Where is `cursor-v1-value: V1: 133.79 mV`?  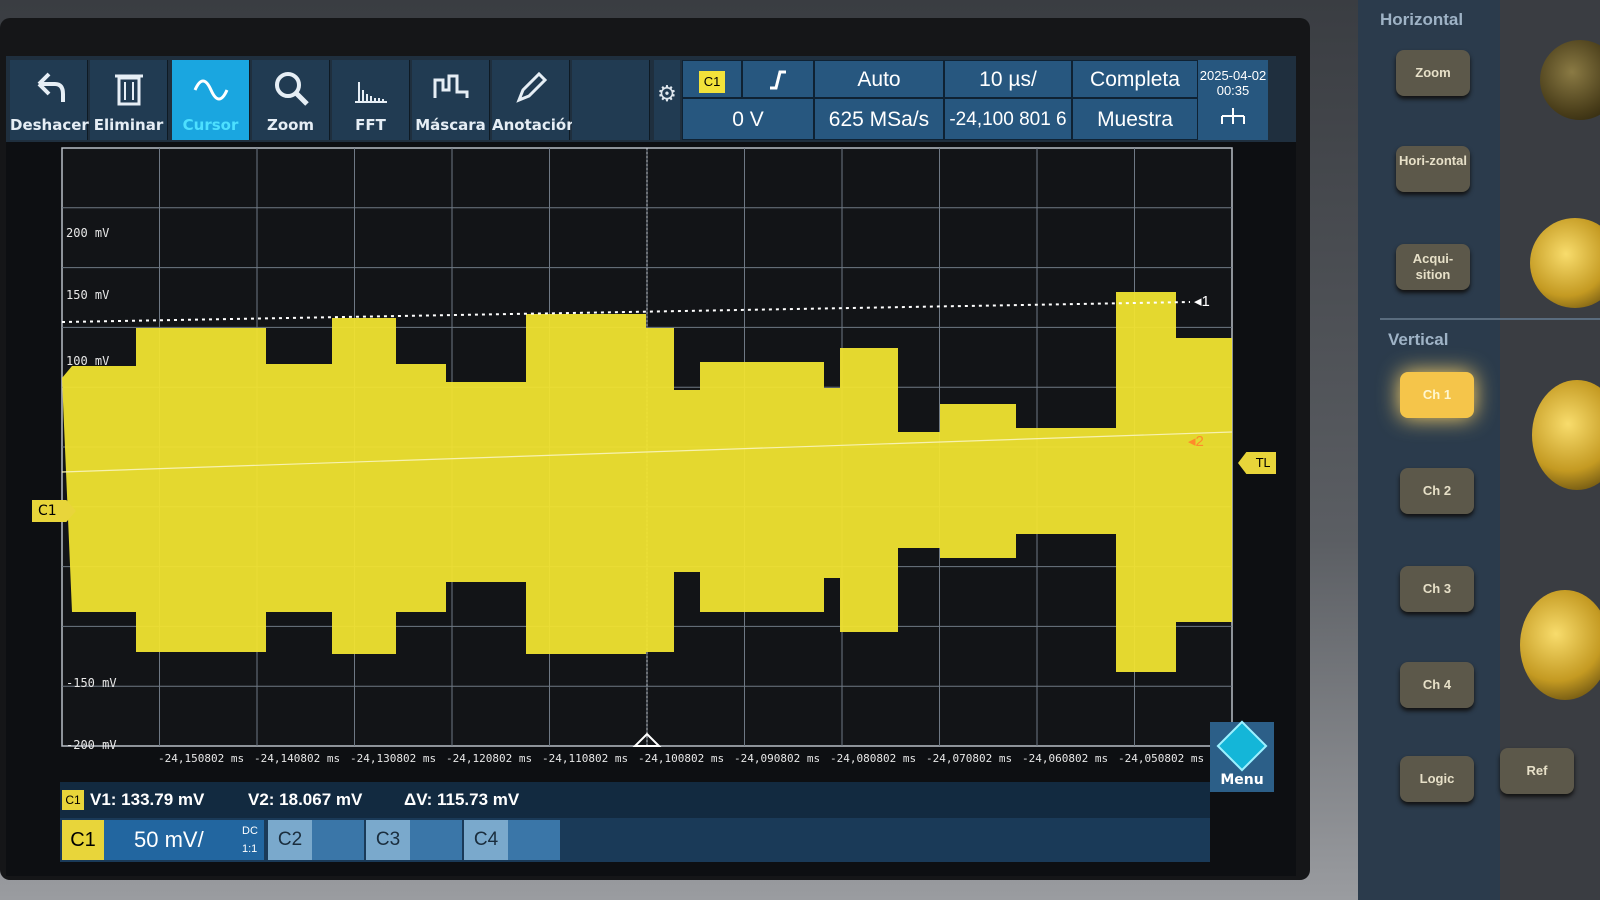
cursor-v1-value: V1: 133.79 mV is located at coordinates (147, 799).